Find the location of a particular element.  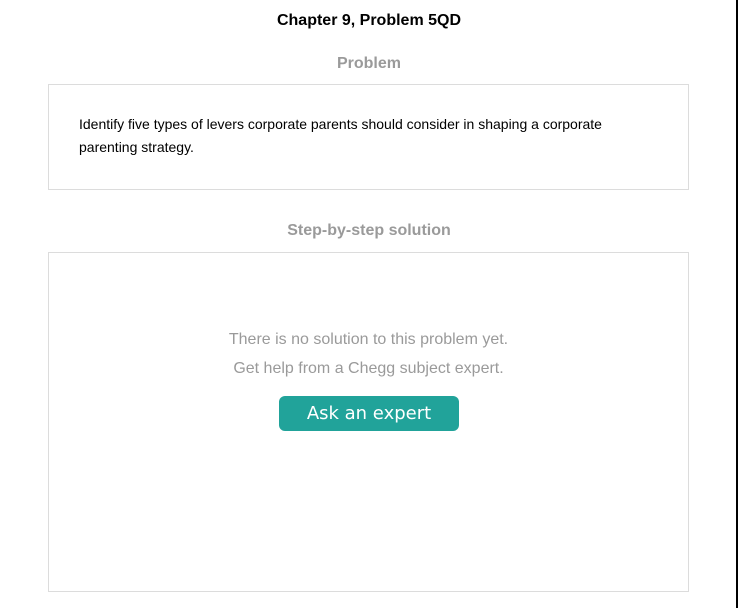

ask-expert-button: Ask an expert is located at coordinates (369, 413).